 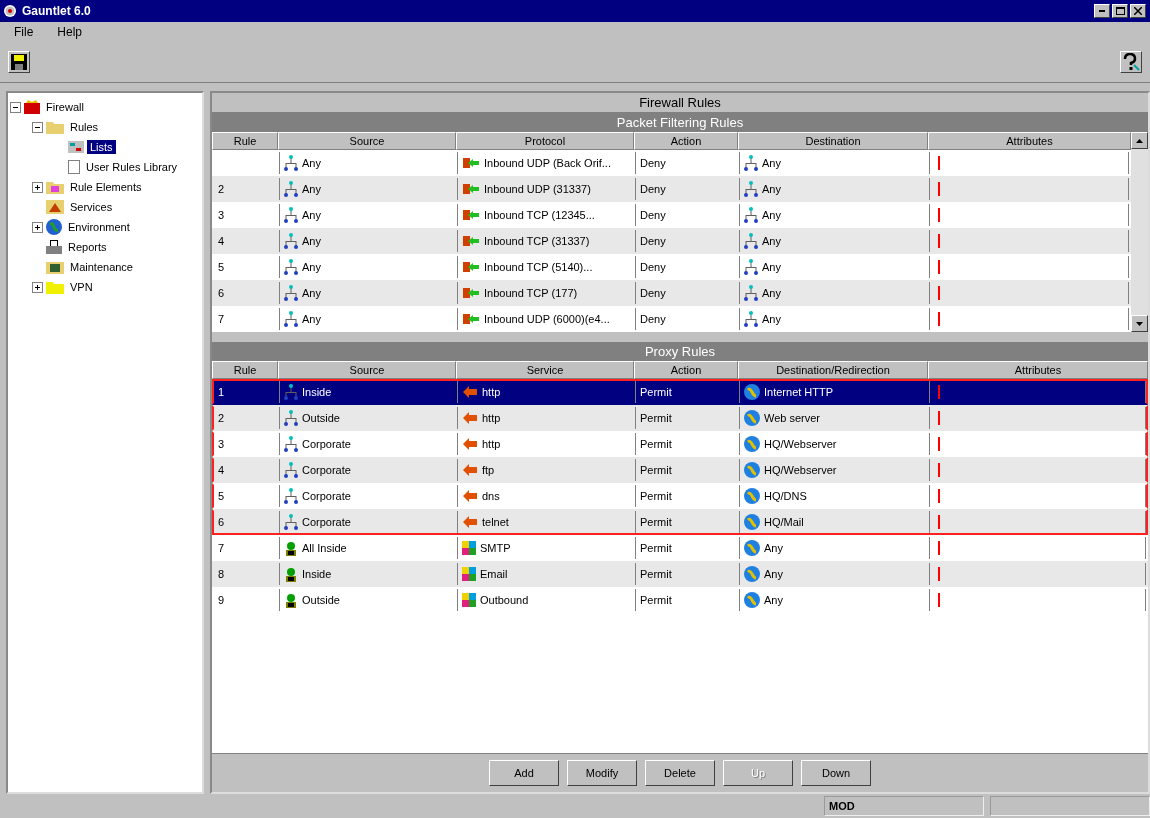 What do you see at coordinates (495, 522) in the screenshot?
I see `table-cell-text: telnet` at bounding box center [495, 522].